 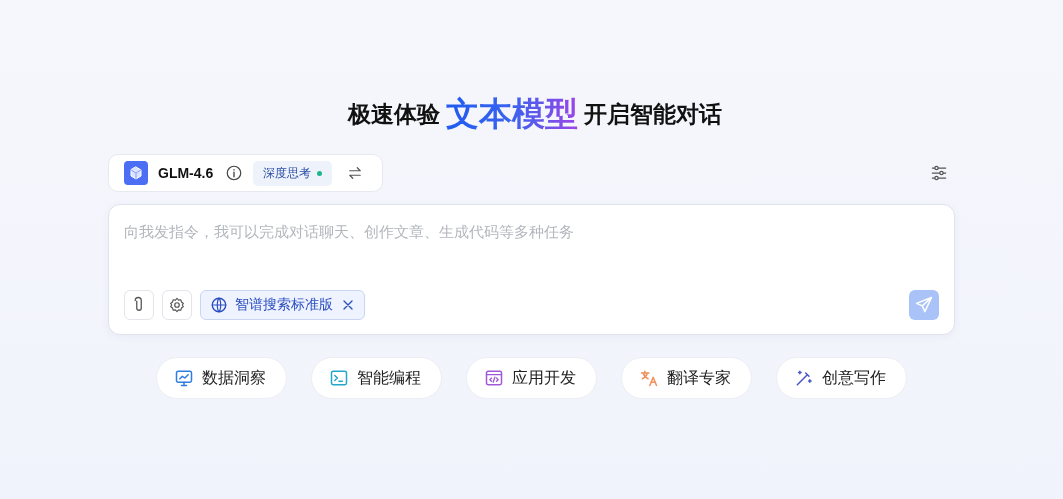 I want to click on settings-icon, so click(x=177, y=305).